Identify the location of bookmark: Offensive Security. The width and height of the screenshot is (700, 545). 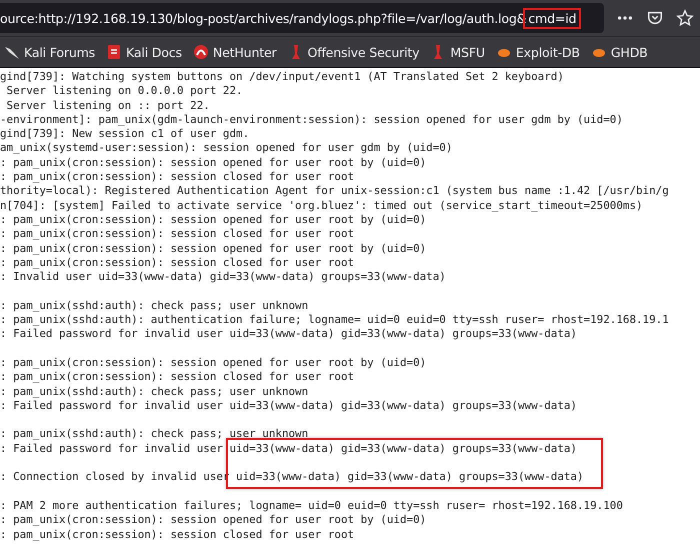
(354, 52).